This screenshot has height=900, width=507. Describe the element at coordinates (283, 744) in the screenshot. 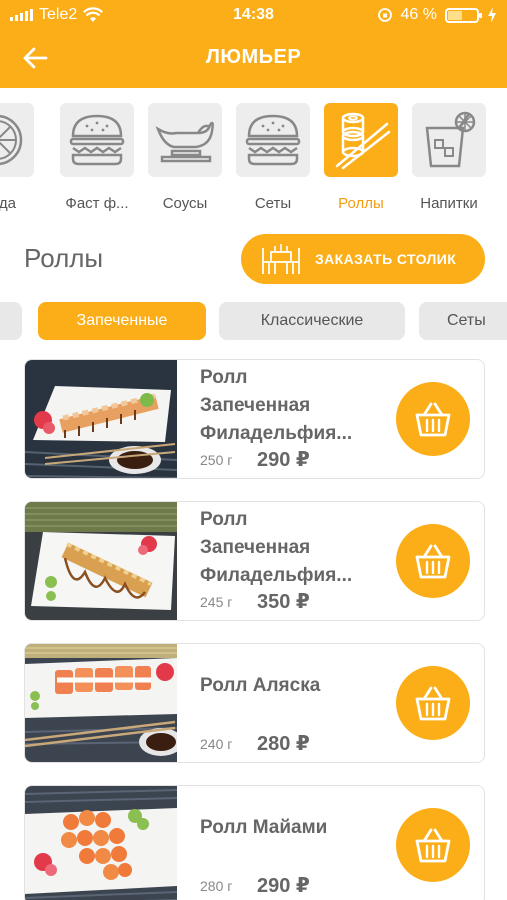

I see `product-price: 280 ₽` at that location.